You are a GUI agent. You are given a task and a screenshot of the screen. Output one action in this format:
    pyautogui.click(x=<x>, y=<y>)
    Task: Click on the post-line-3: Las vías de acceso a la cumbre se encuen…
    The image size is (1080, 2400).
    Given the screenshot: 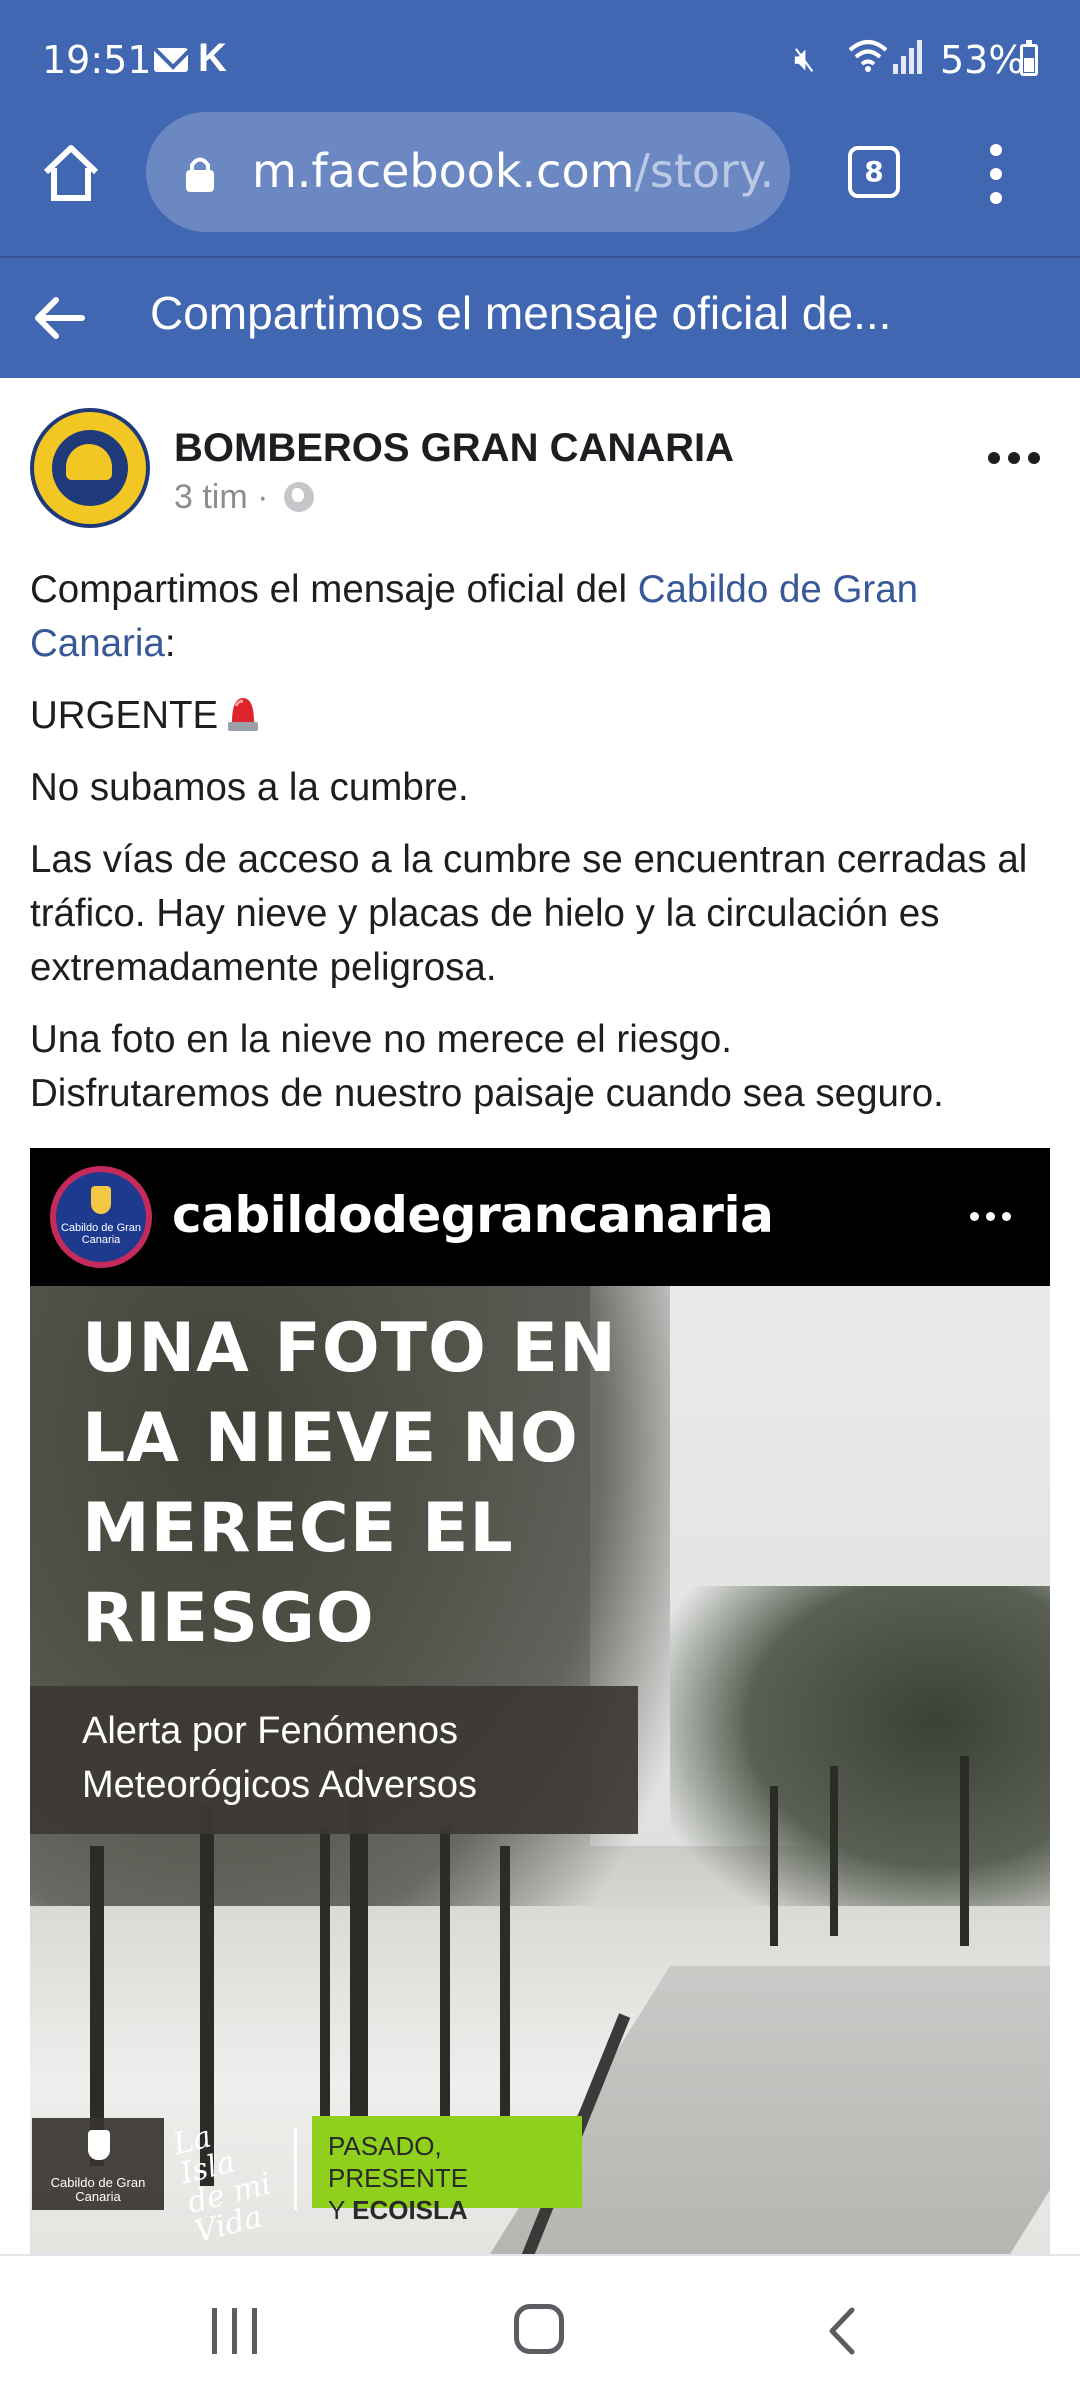 What is the action you would take?
    pyautogui.click(x=529, y=913)
    